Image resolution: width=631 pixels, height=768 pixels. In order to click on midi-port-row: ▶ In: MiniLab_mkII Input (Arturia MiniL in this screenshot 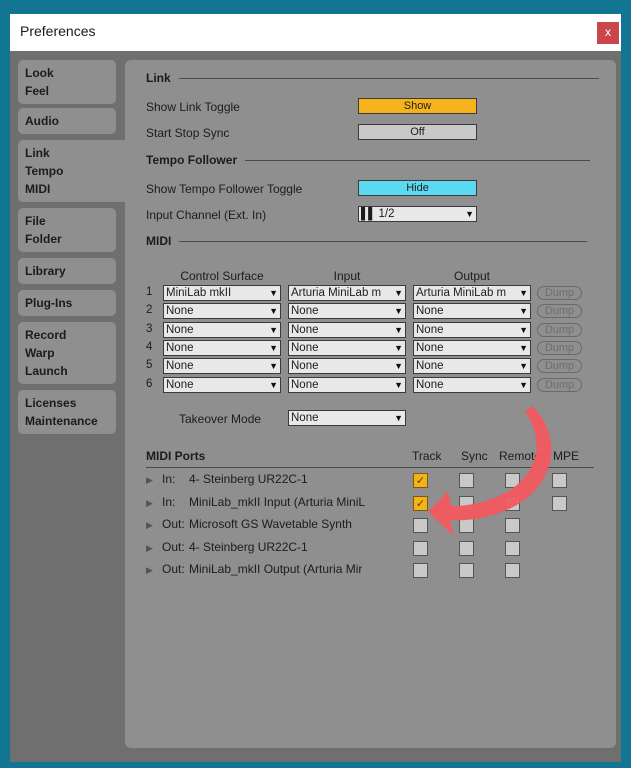, I will do `click(255, 503)`.